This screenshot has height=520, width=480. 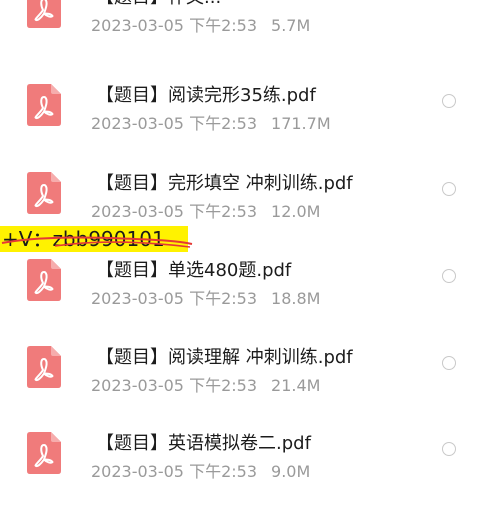 I want to click on contact-watermark: +V：zbb990101, so click(x=97, y=240).